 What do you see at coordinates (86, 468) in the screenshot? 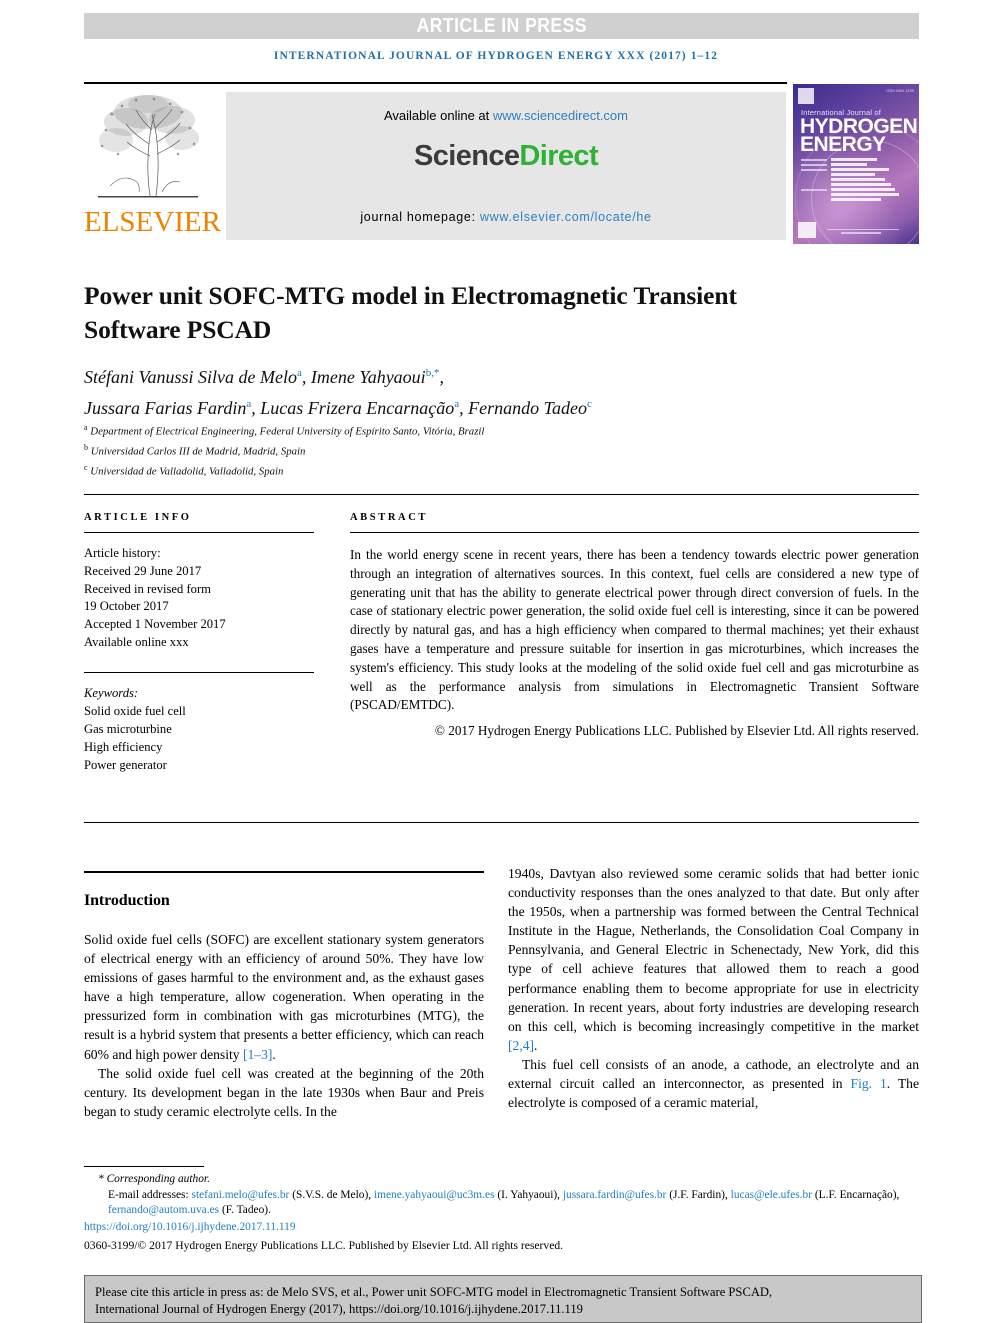
I see `affiliation-marker: c` at bounding box center [86, 468].